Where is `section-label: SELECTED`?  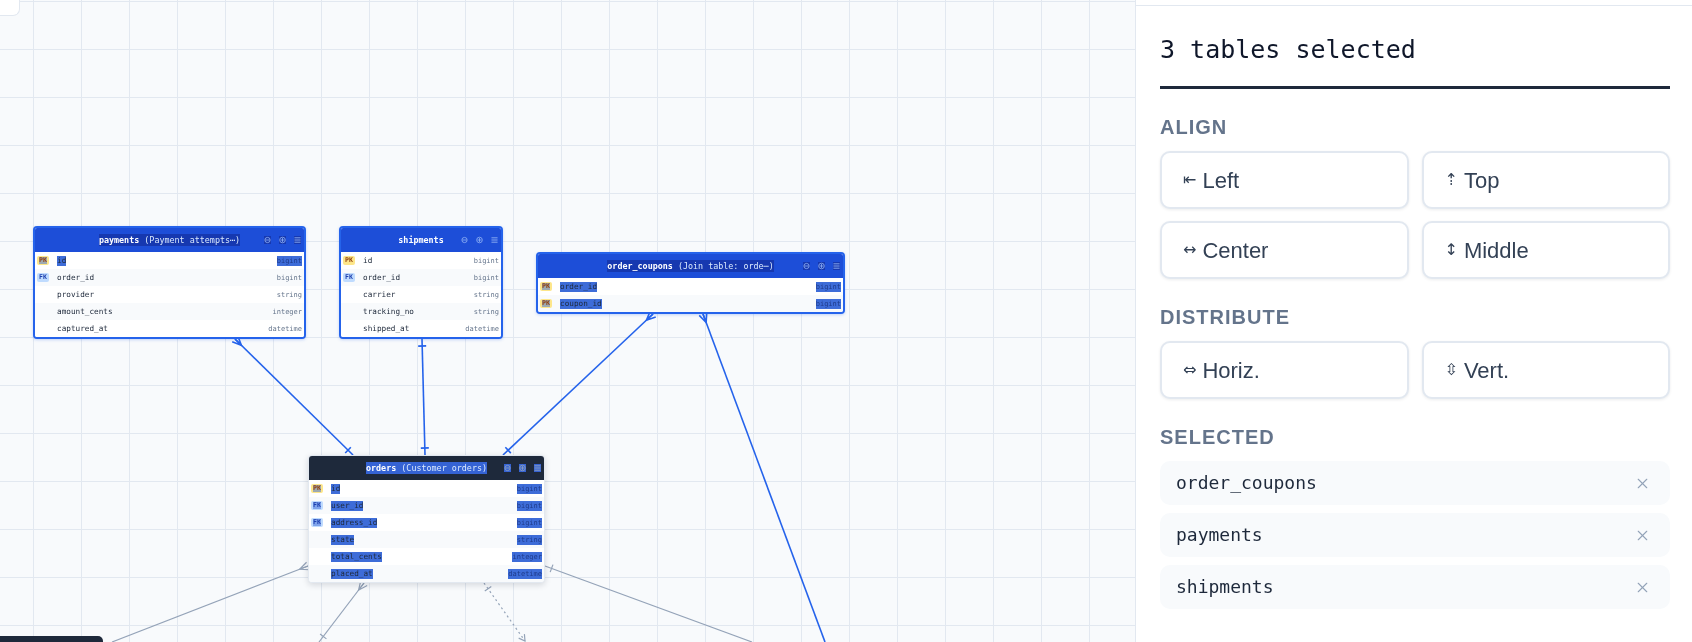
section-label: SELECTED is located at coordinates (1218, 437).